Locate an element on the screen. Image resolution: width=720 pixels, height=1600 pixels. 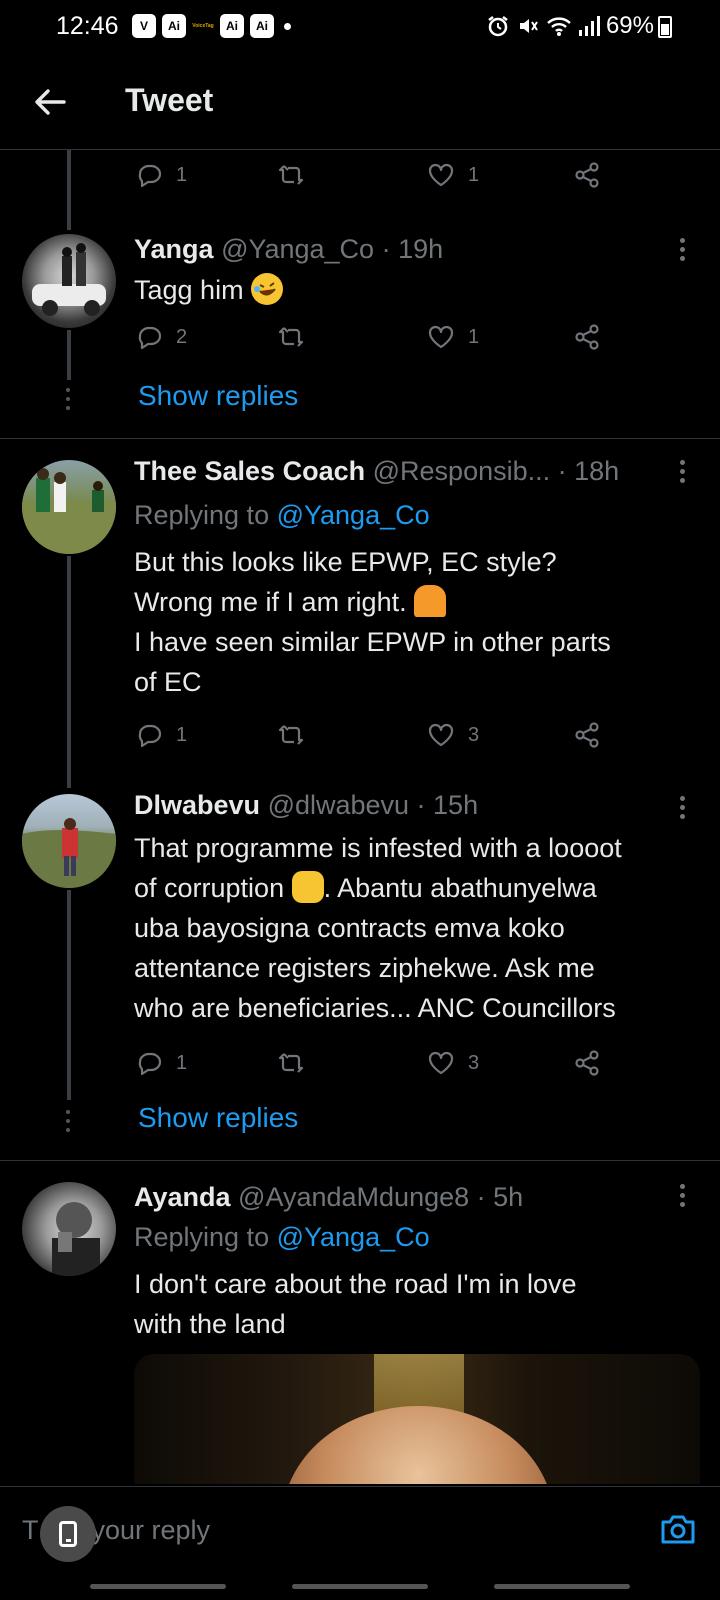
status-bar: 12:46 V Ai VoiceTag Ai Ai 69% is located at coordinates (360, 28).